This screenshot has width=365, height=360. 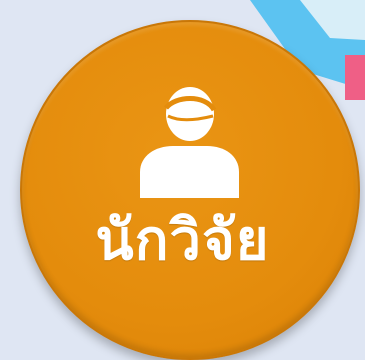 I want to click on button-label: นักวิจัย, so click(x=182, y=240).